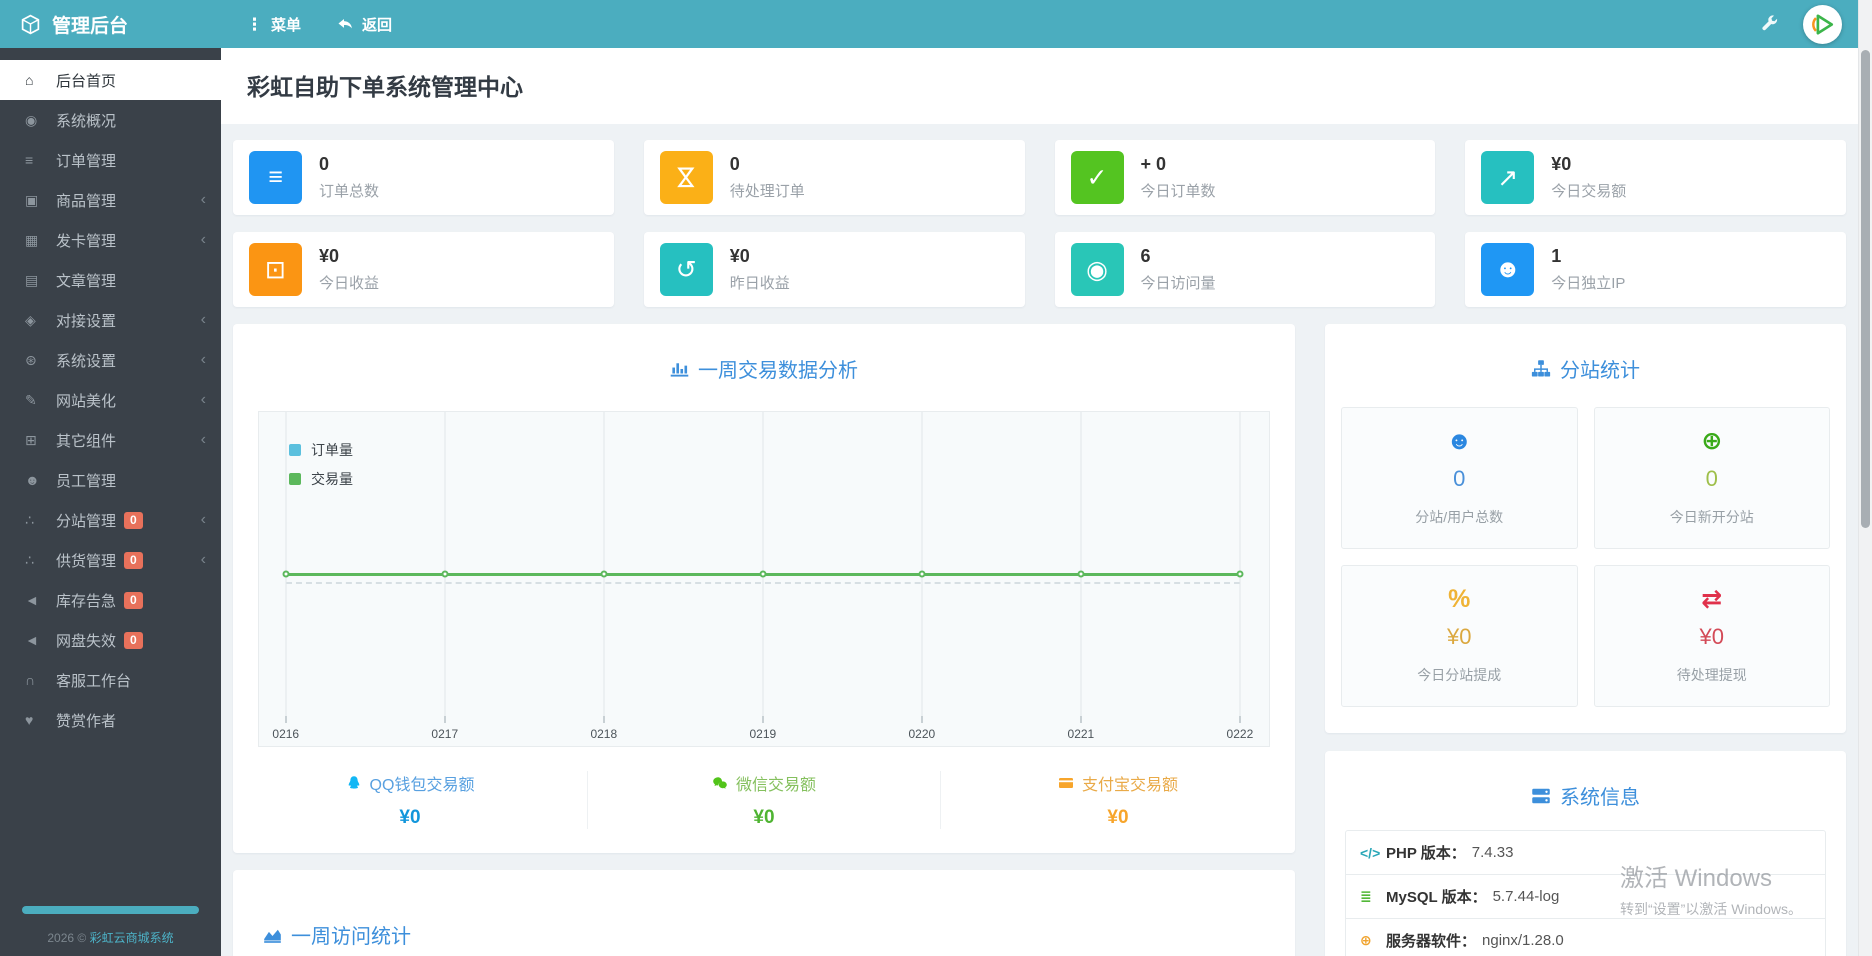 The image size is (1872, 956). Describe the element at coordinates (86, 721) in the screenshot. I see `sidebar-item-label: 赞赏作者` at that location.